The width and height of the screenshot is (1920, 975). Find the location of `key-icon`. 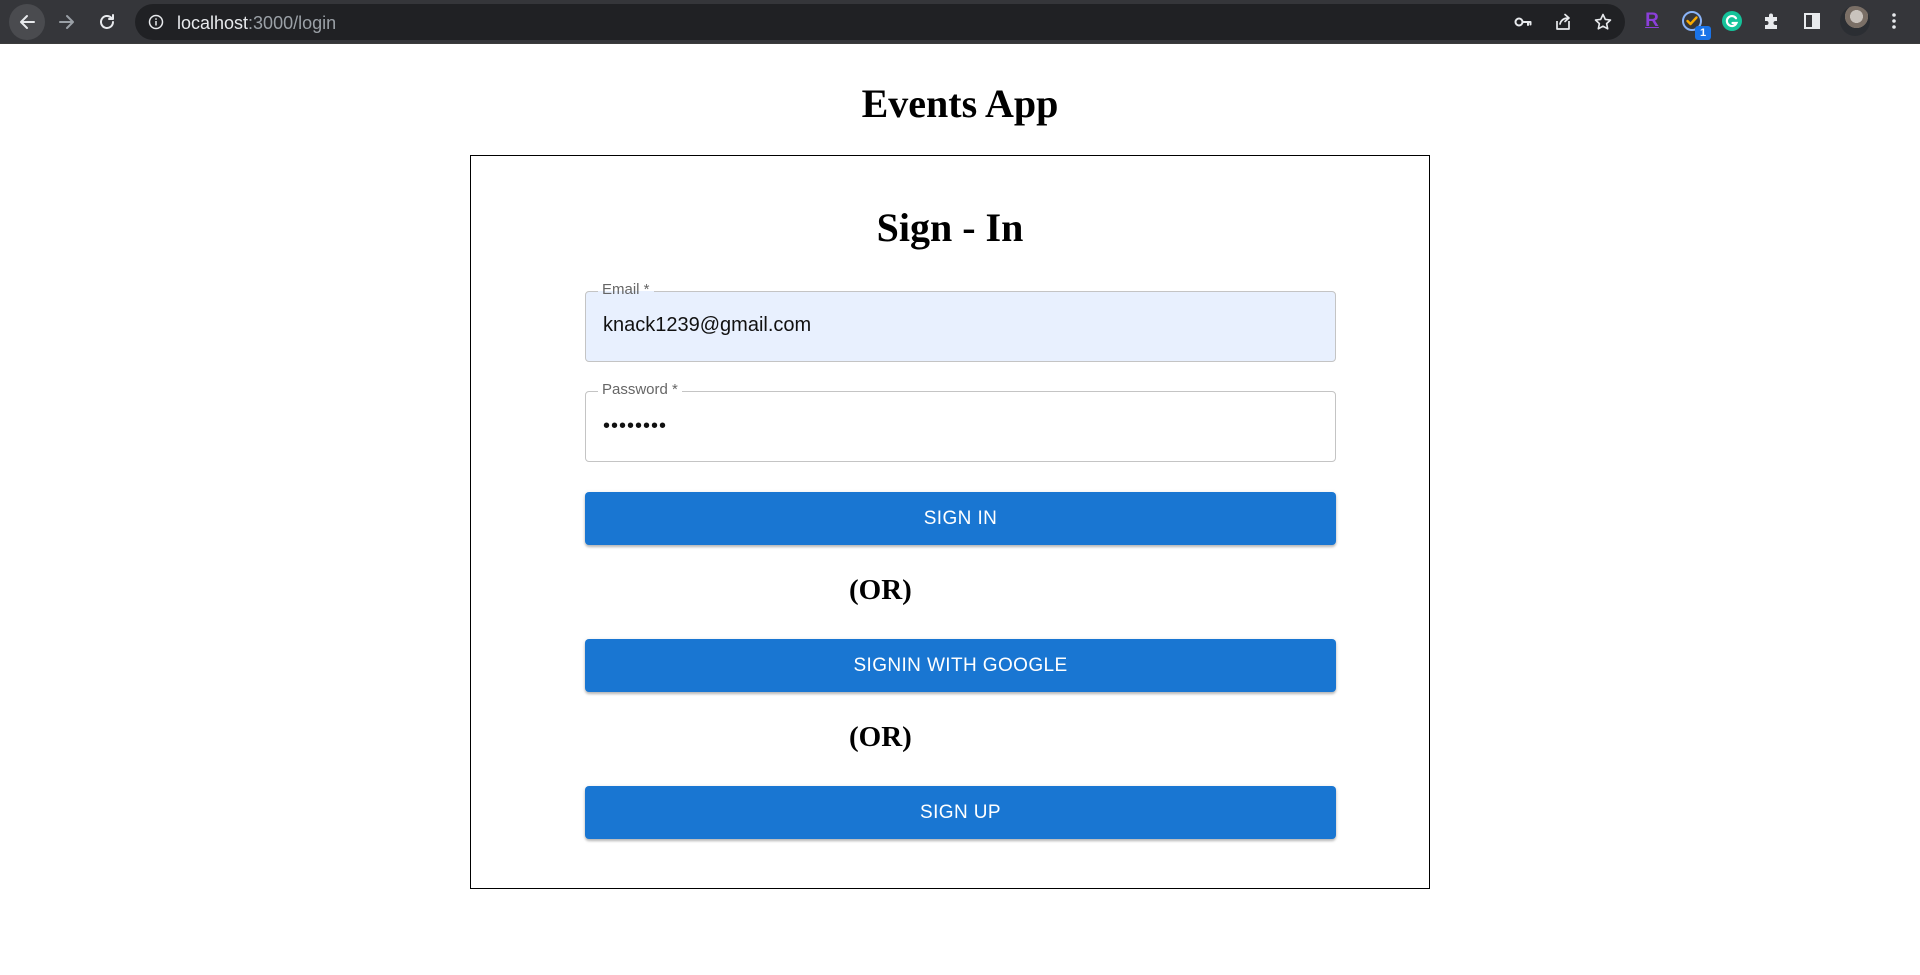

key-icon is located at coordinates (1523, 22).